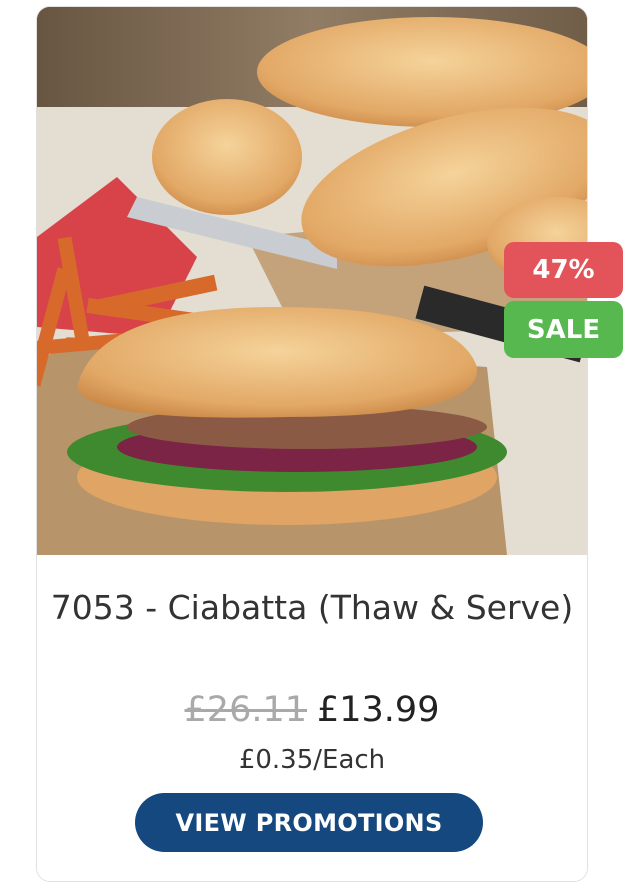 This screenshot has width=627, height=890. Describe the element at coordinates (312, 710) in the screenshot. I see `price-row: £26.11 £13.99` at that location.